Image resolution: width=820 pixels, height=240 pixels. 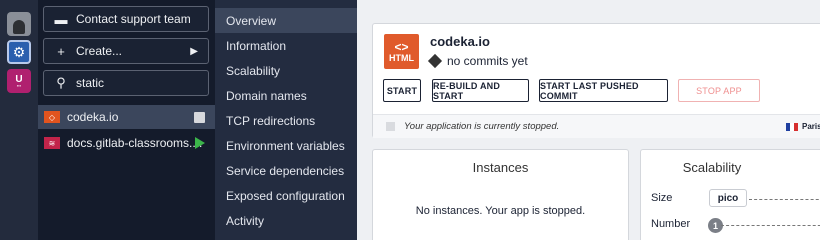 I want to click on start-button: START, so click(x=402, y=90).